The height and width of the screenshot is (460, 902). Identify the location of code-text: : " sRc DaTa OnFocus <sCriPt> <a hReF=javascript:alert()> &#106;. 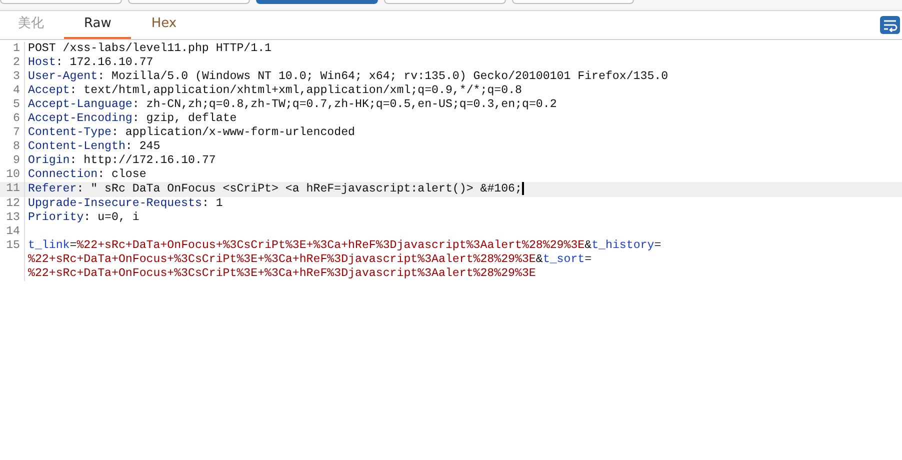
(299, 189).